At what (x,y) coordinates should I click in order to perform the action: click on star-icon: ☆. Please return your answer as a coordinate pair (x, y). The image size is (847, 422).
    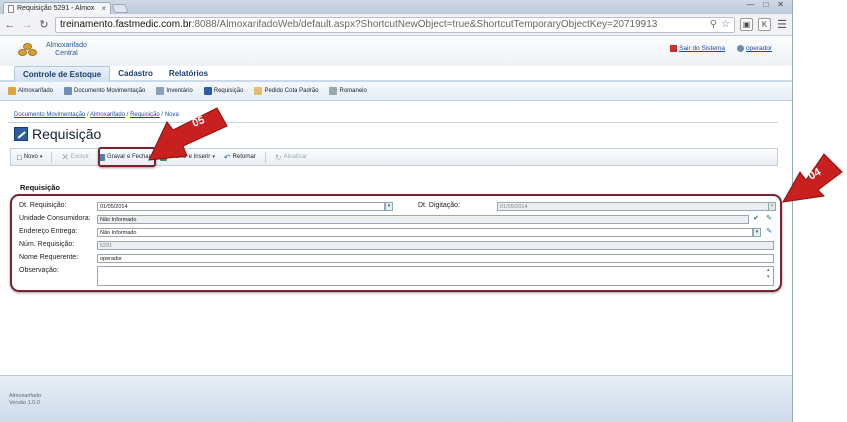
    Looking at the image, I should click on (725, 24).